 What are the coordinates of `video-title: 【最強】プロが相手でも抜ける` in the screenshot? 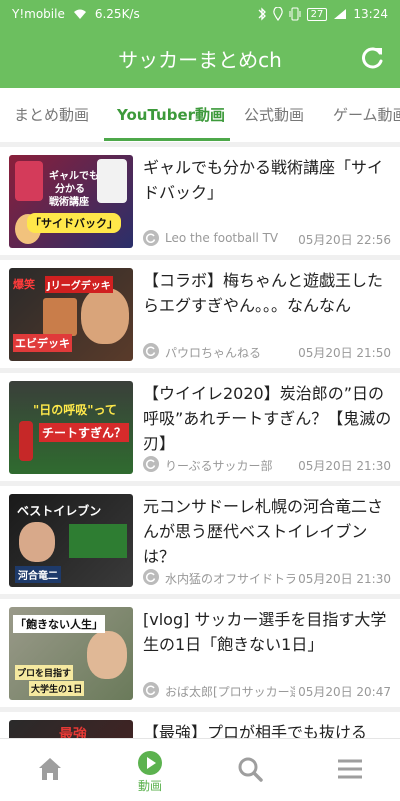 It's located at (255, 730).